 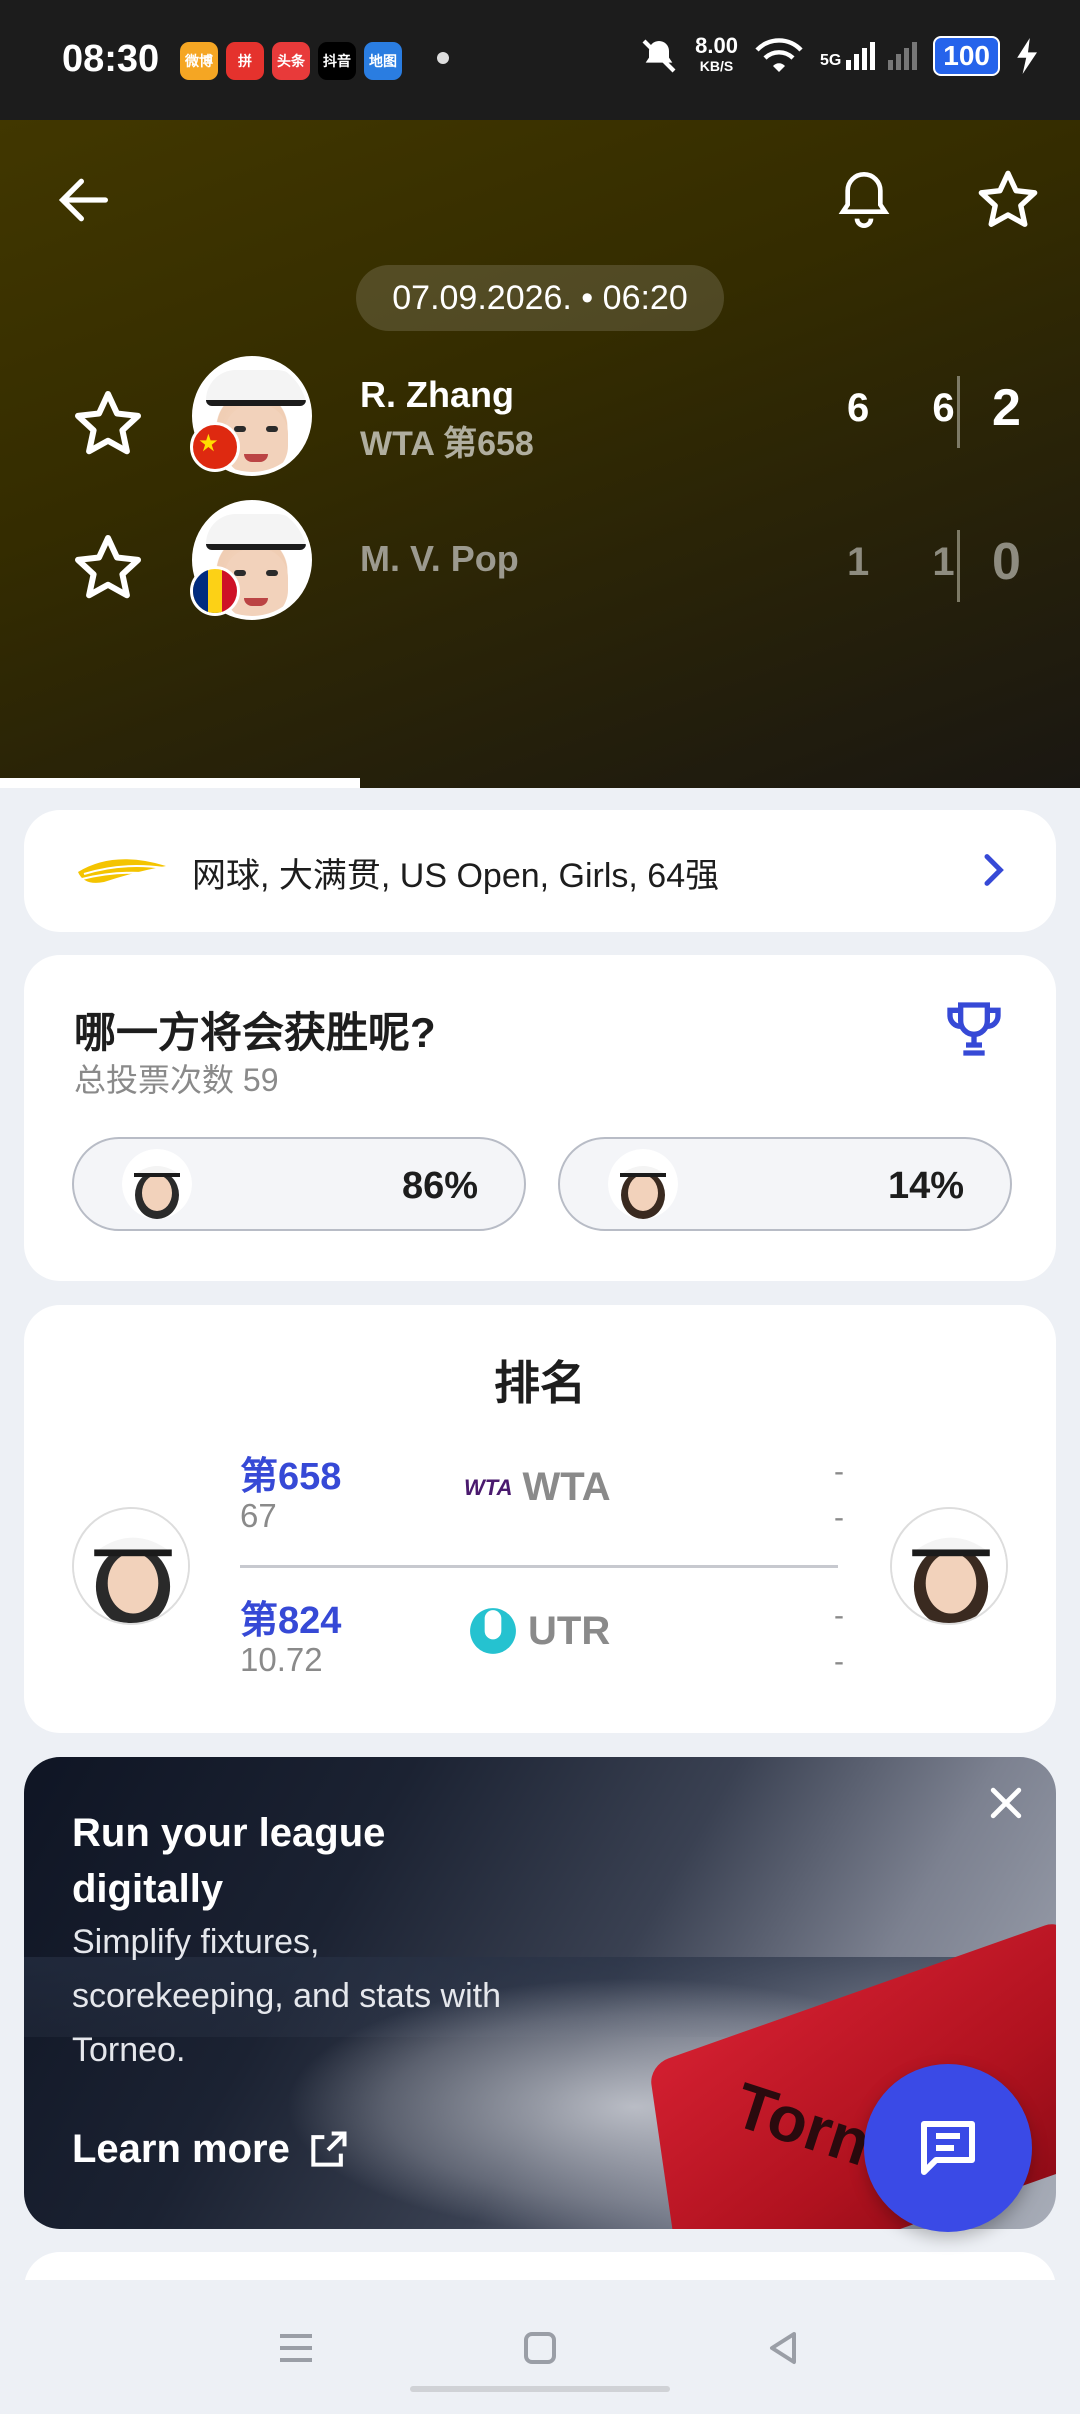 What do you see at coordinates (540, 2389) in the screenshot?
I see `home-indicator` at bounding box center [540, 2389].